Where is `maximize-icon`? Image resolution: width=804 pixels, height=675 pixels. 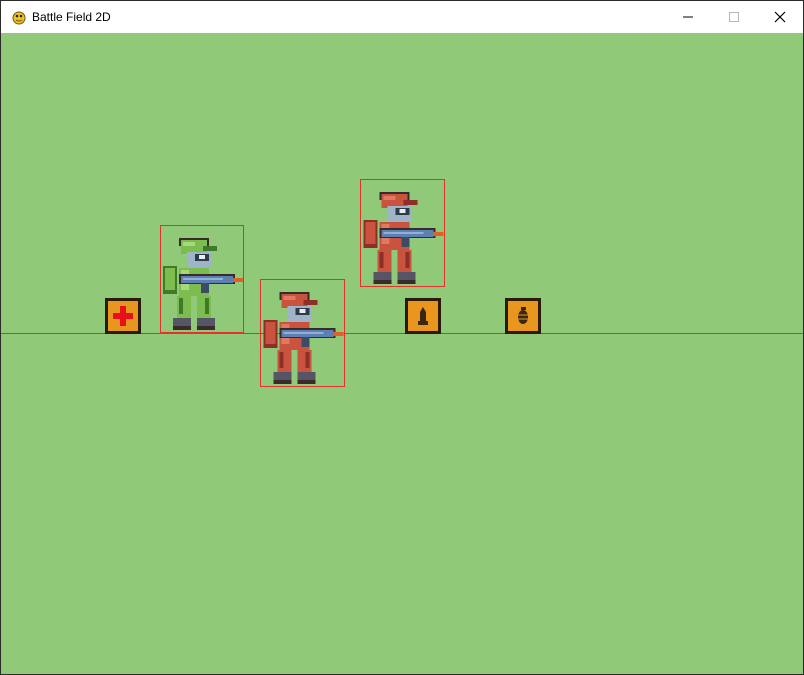
maximize-icon is located at coordinates (734, 17).